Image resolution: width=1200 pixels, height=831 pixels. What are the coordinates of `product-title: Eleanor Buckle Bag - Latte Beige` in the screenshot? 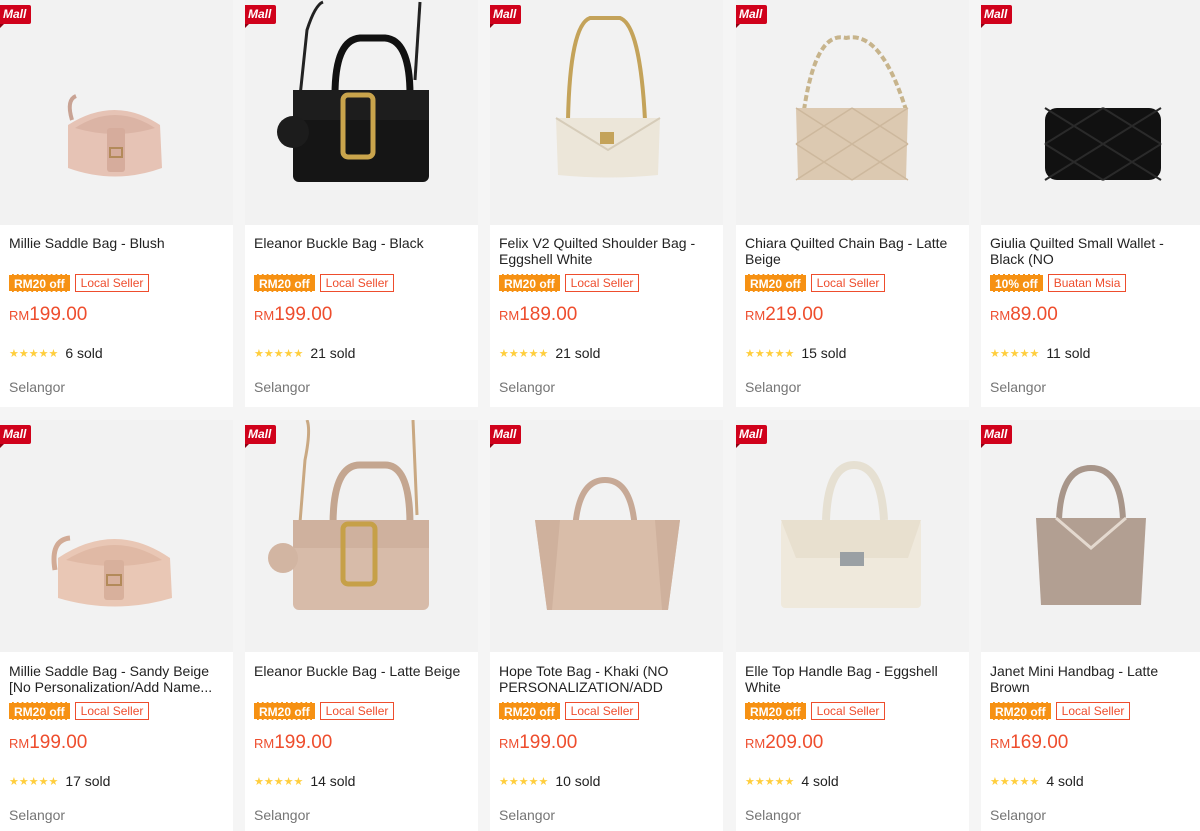 It's located at (363, 671).